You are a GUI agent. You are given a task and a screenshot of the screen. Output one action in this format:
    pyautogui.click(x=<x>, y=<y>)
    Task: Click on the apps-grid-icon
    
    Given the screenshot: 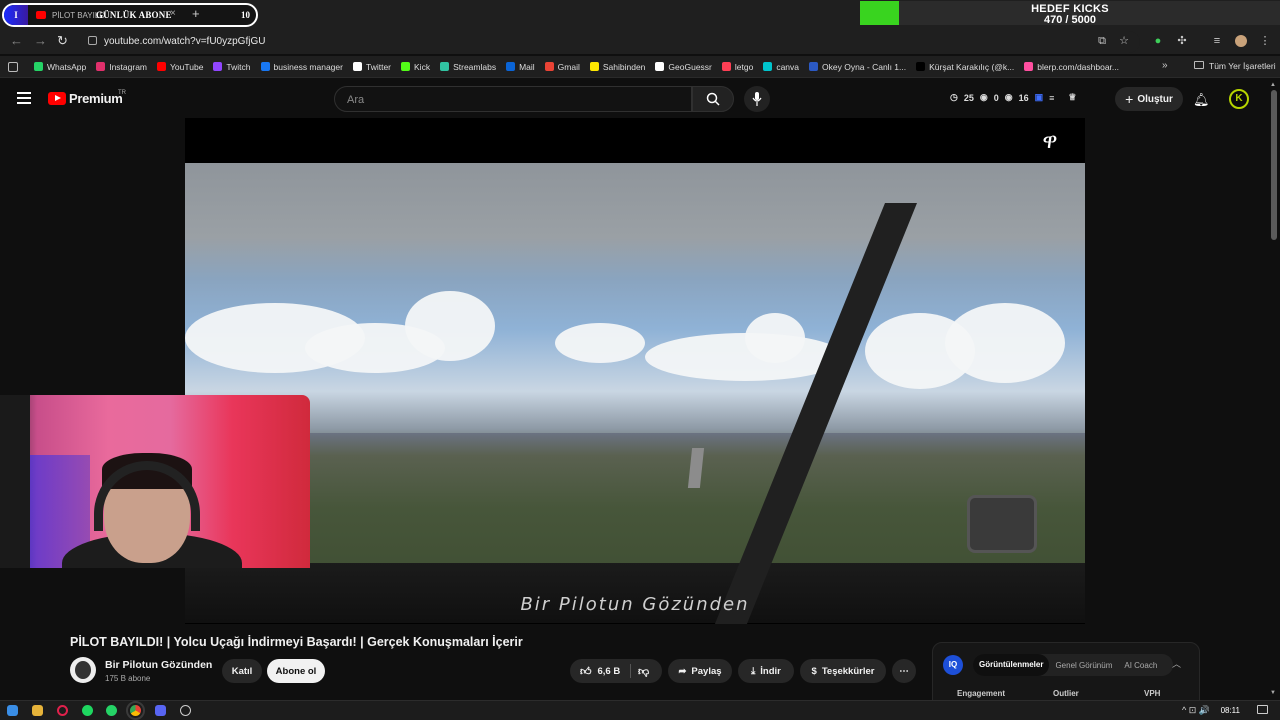 What is the action you would take?
    pyautogui.click(x=13, y=66)
    